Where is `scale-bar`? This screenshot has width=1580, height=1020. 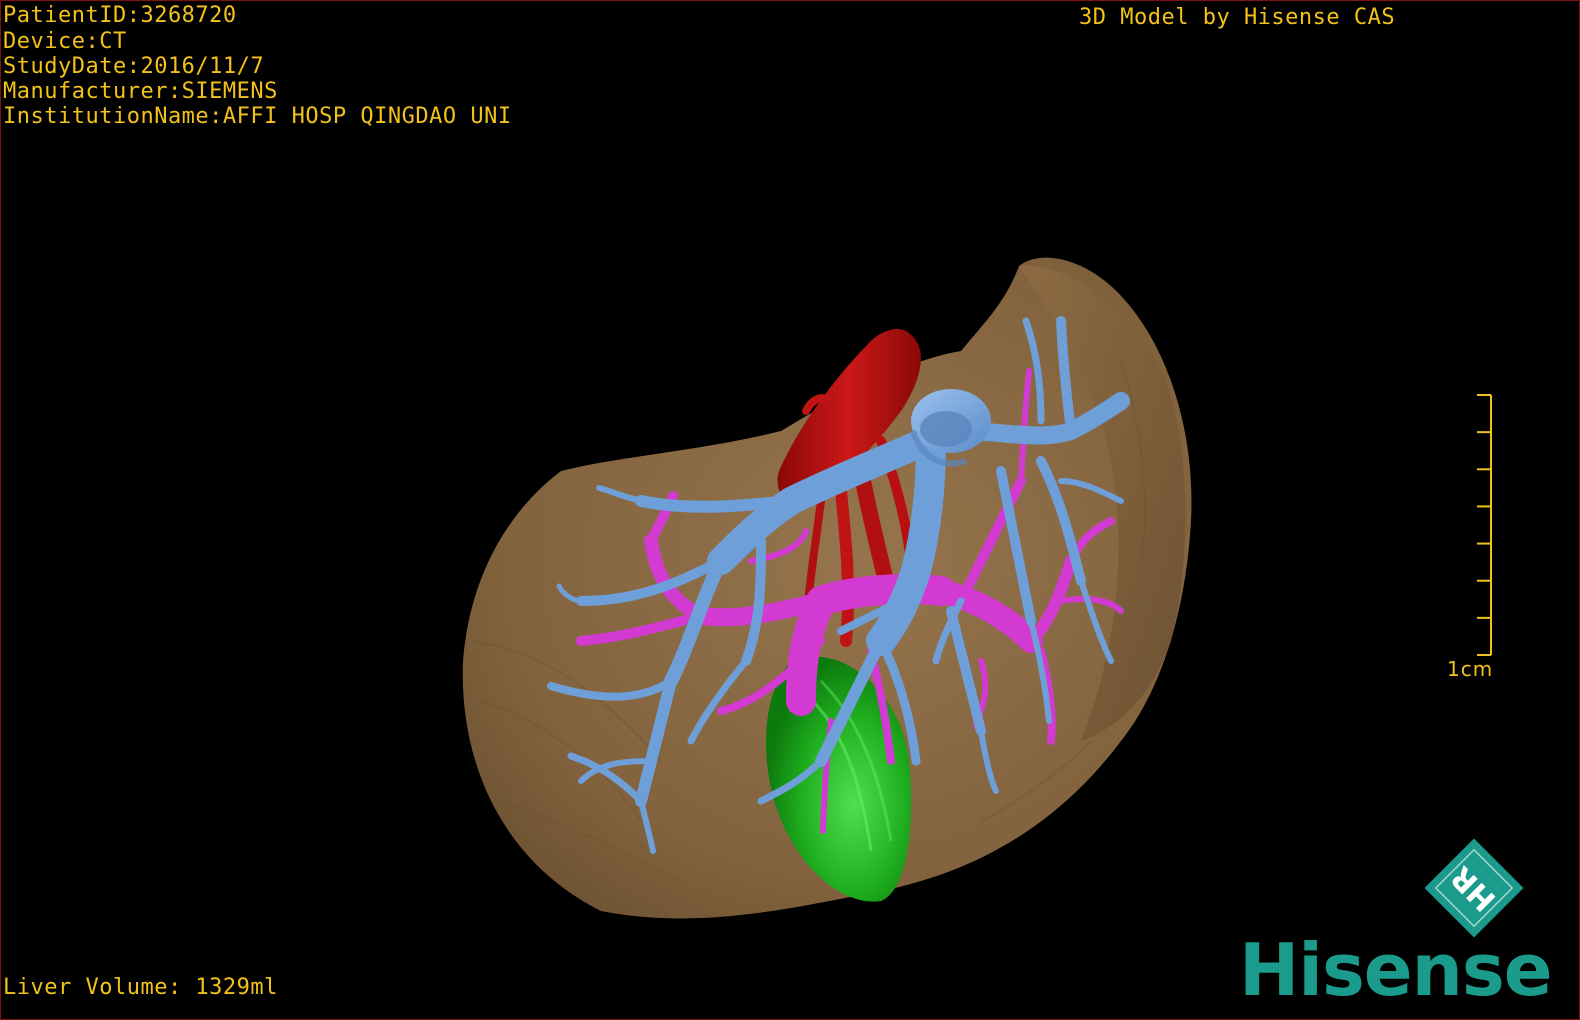 scale-bar is located at coordinates (1484, 525).